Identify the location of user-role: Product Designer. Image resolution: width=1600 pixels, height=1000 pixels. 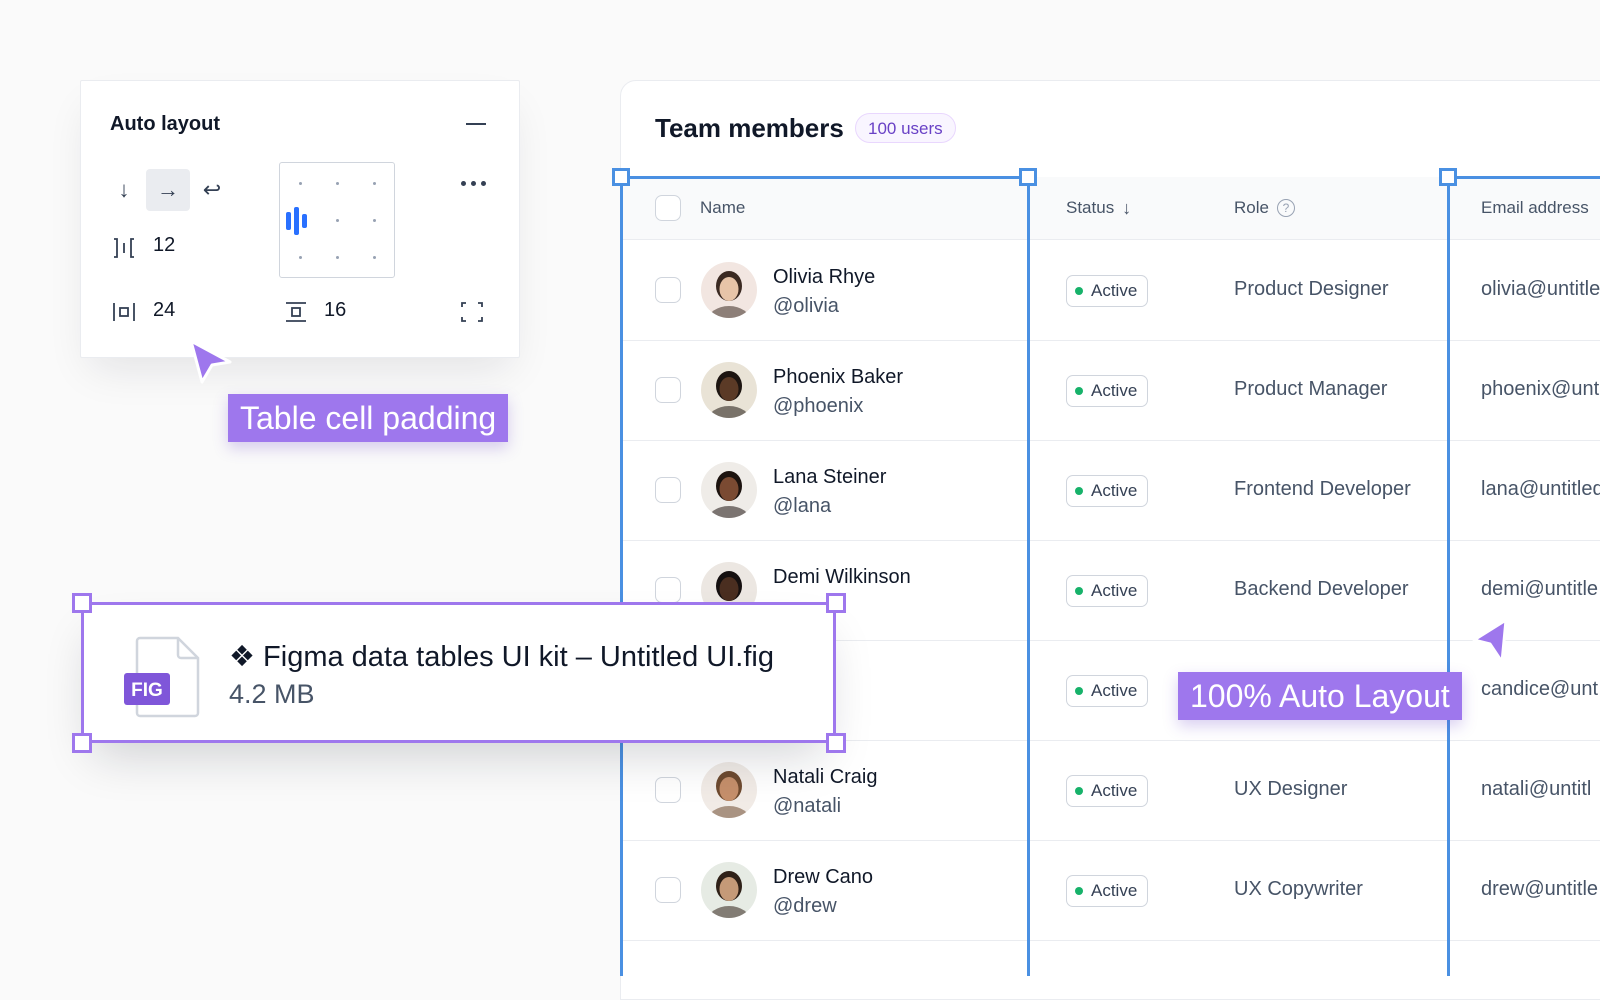
(1311, 289).